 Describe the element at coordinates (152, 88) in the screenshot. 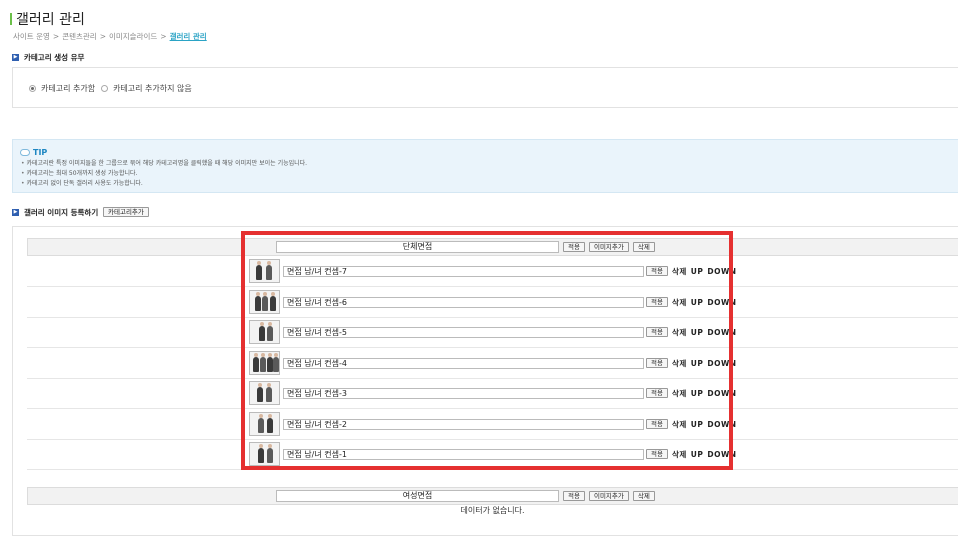

I see `radio-no-category-label: 카테고리 추가하지 않음` at that location.